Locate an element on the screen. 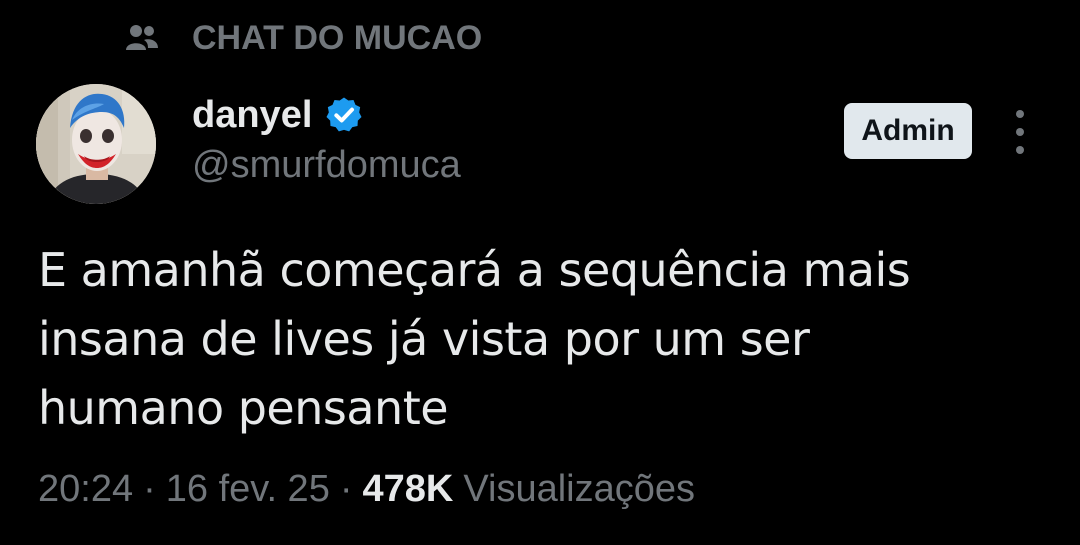 The height and width of the screenshot is (545, 1080). community-name: CHAT DO MUCAO is located at coordinates (337, 38).